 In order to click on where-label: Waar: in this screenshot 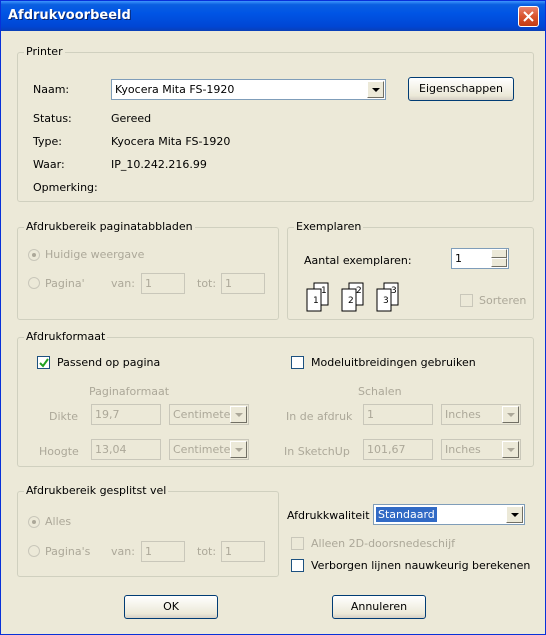, I will do `click(49, 164)`.